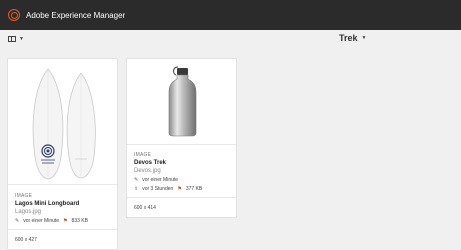  I want to click on asset-meta-row: ✎ vor einer Minute ⚑ 833 KB, so click(51, 221).